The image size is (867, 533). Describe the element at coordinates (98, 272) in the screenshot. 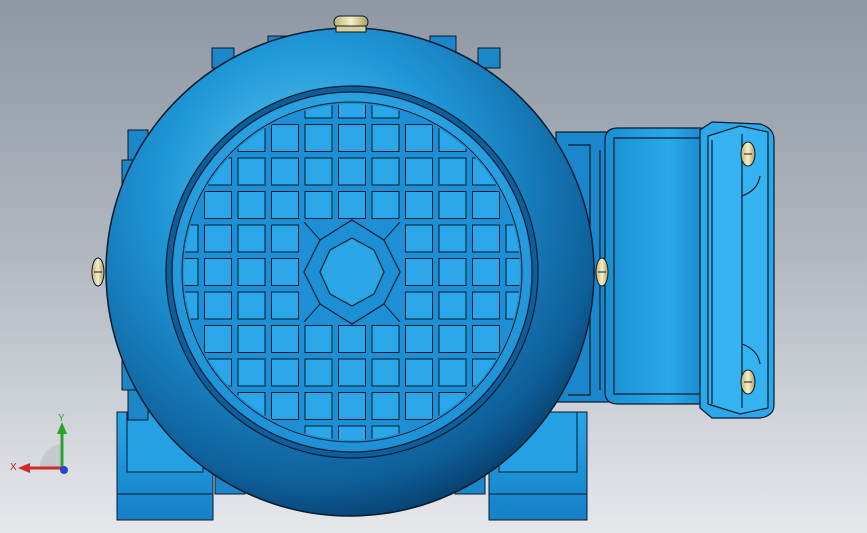

I see `side-bolt-left` at that location.